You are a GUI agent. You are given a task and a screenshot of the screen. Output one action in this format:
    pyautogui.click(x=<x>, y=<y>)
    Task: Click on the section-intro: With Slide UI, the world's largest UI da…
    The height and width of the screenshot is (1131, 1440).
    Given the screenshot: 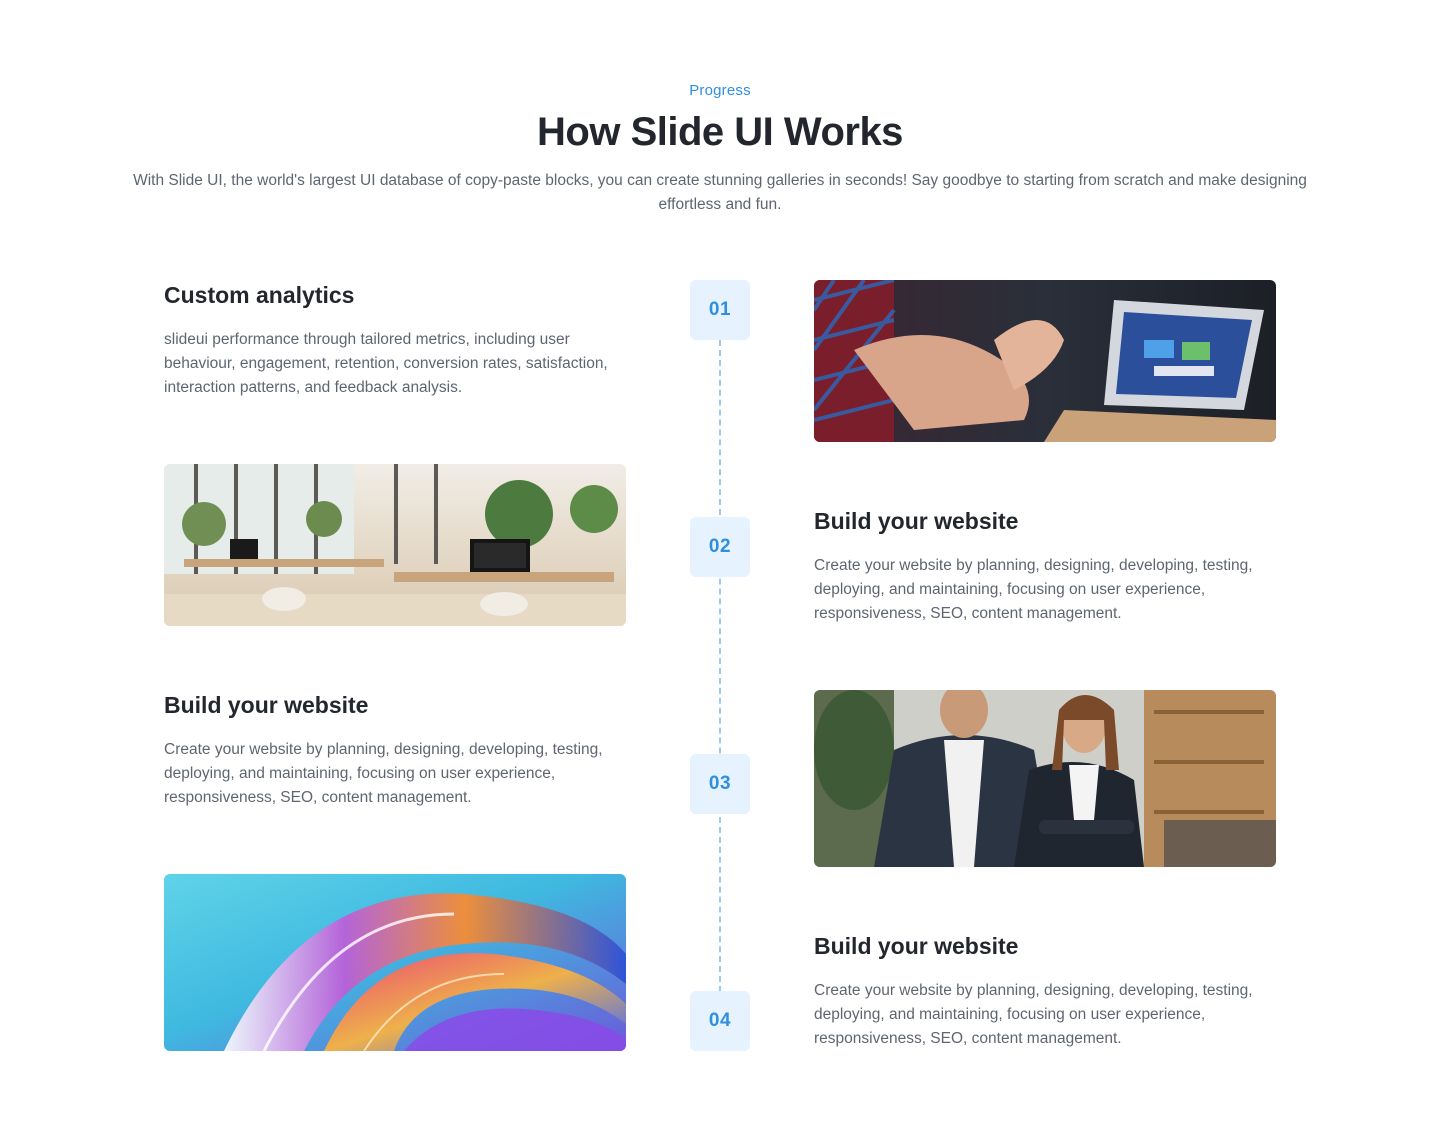 What is the action you would take?
    pyautogui.click(x=720, y=192)
    